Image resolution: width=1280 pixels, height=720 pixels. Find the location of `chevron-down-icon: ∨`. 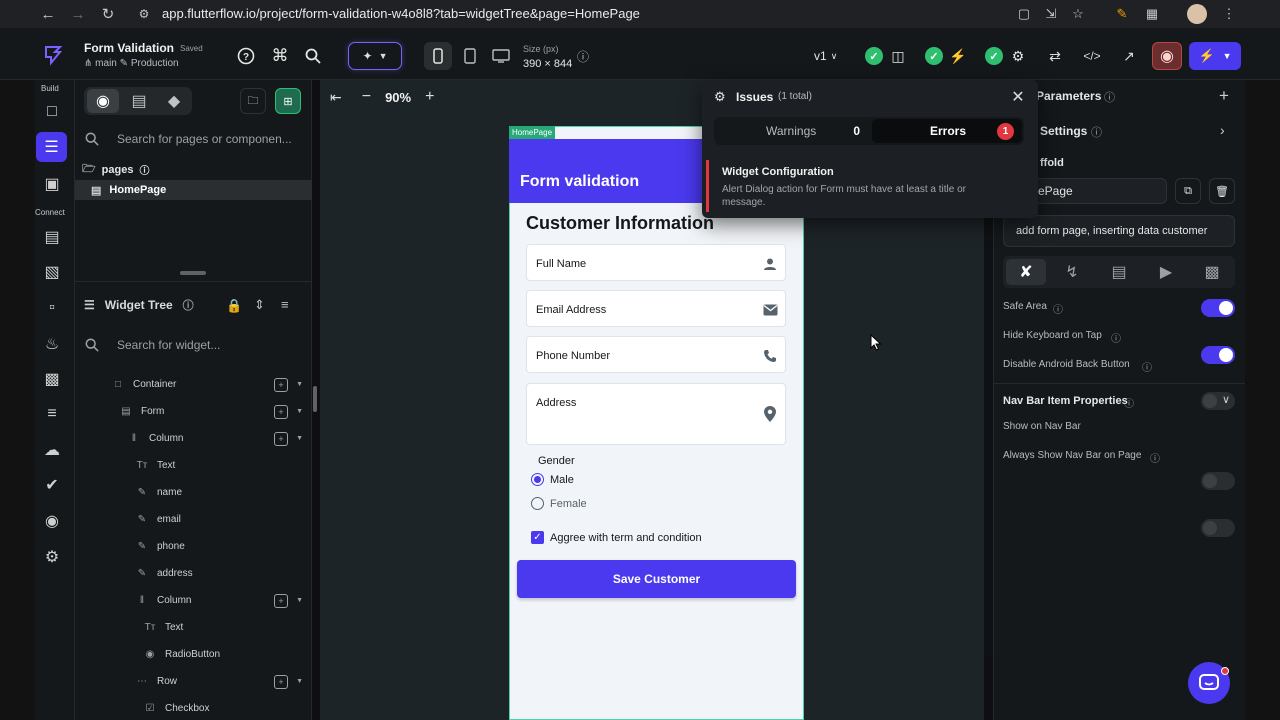

chevron-down-icon: ∨ is located at coordinates (1226, 399).